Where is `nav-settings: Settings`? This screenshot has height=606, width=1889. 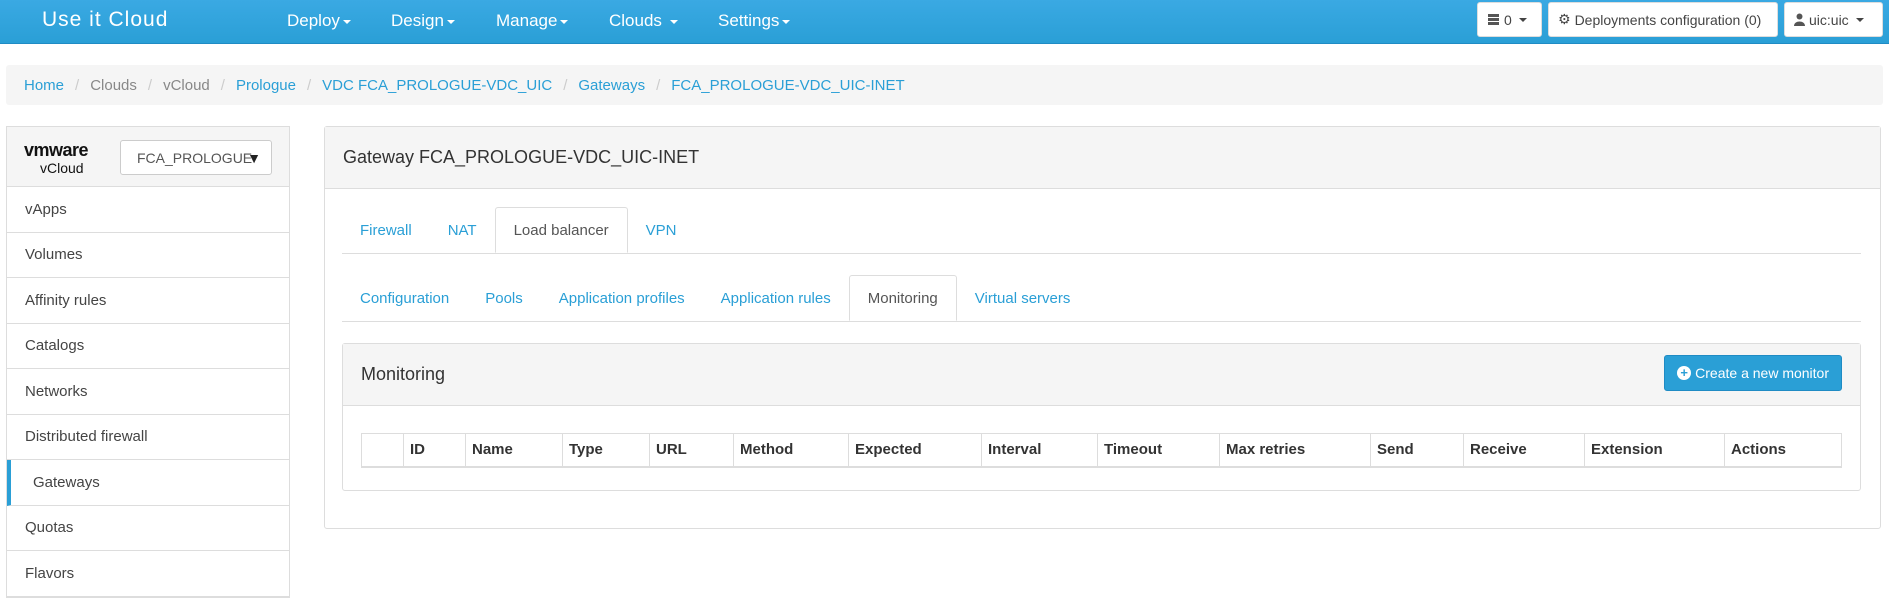
nav-settings: Settings is located at coordinates (754, 21).